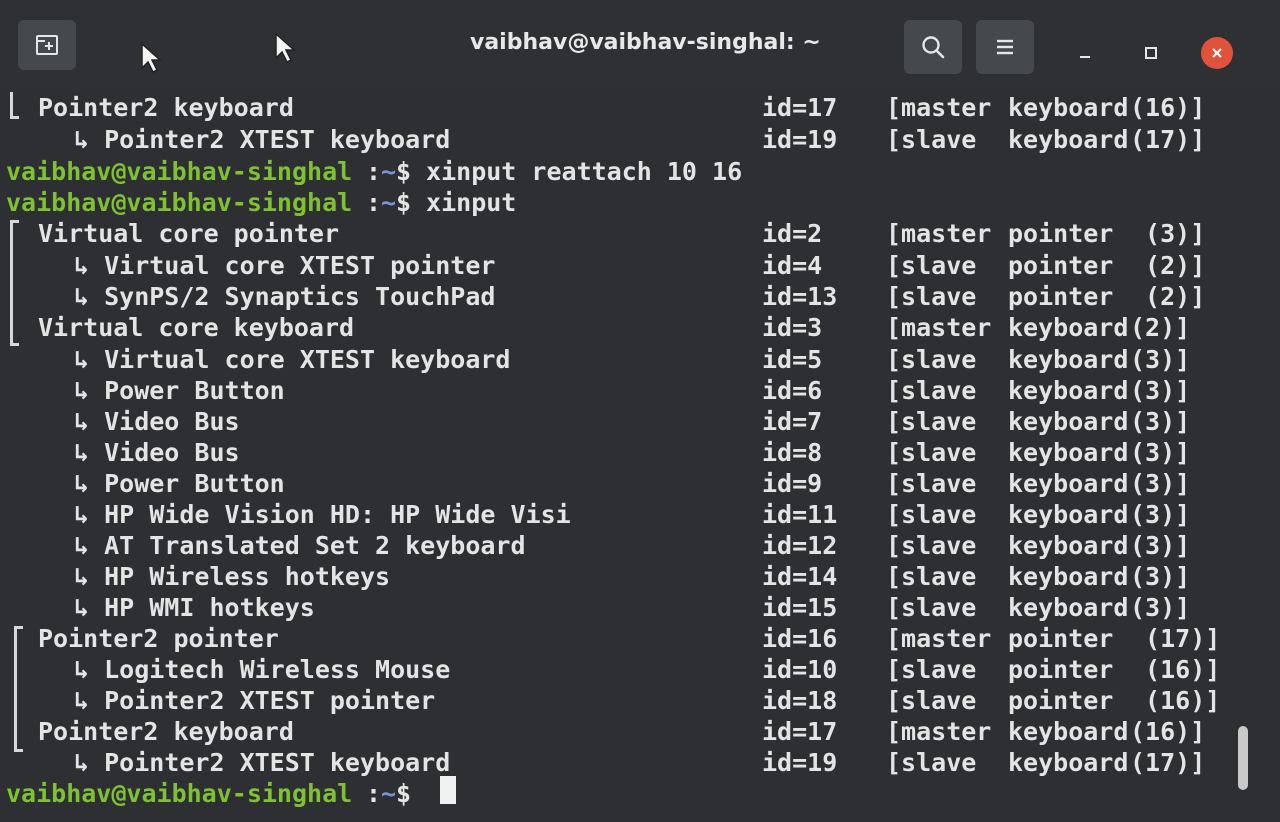 The height and width of the screenshot is (822, 1280). What do you see at coordinates (1243, 758) in the screenshot?
I see `scrollbar-thumb` at bounding box center [1243, 758].